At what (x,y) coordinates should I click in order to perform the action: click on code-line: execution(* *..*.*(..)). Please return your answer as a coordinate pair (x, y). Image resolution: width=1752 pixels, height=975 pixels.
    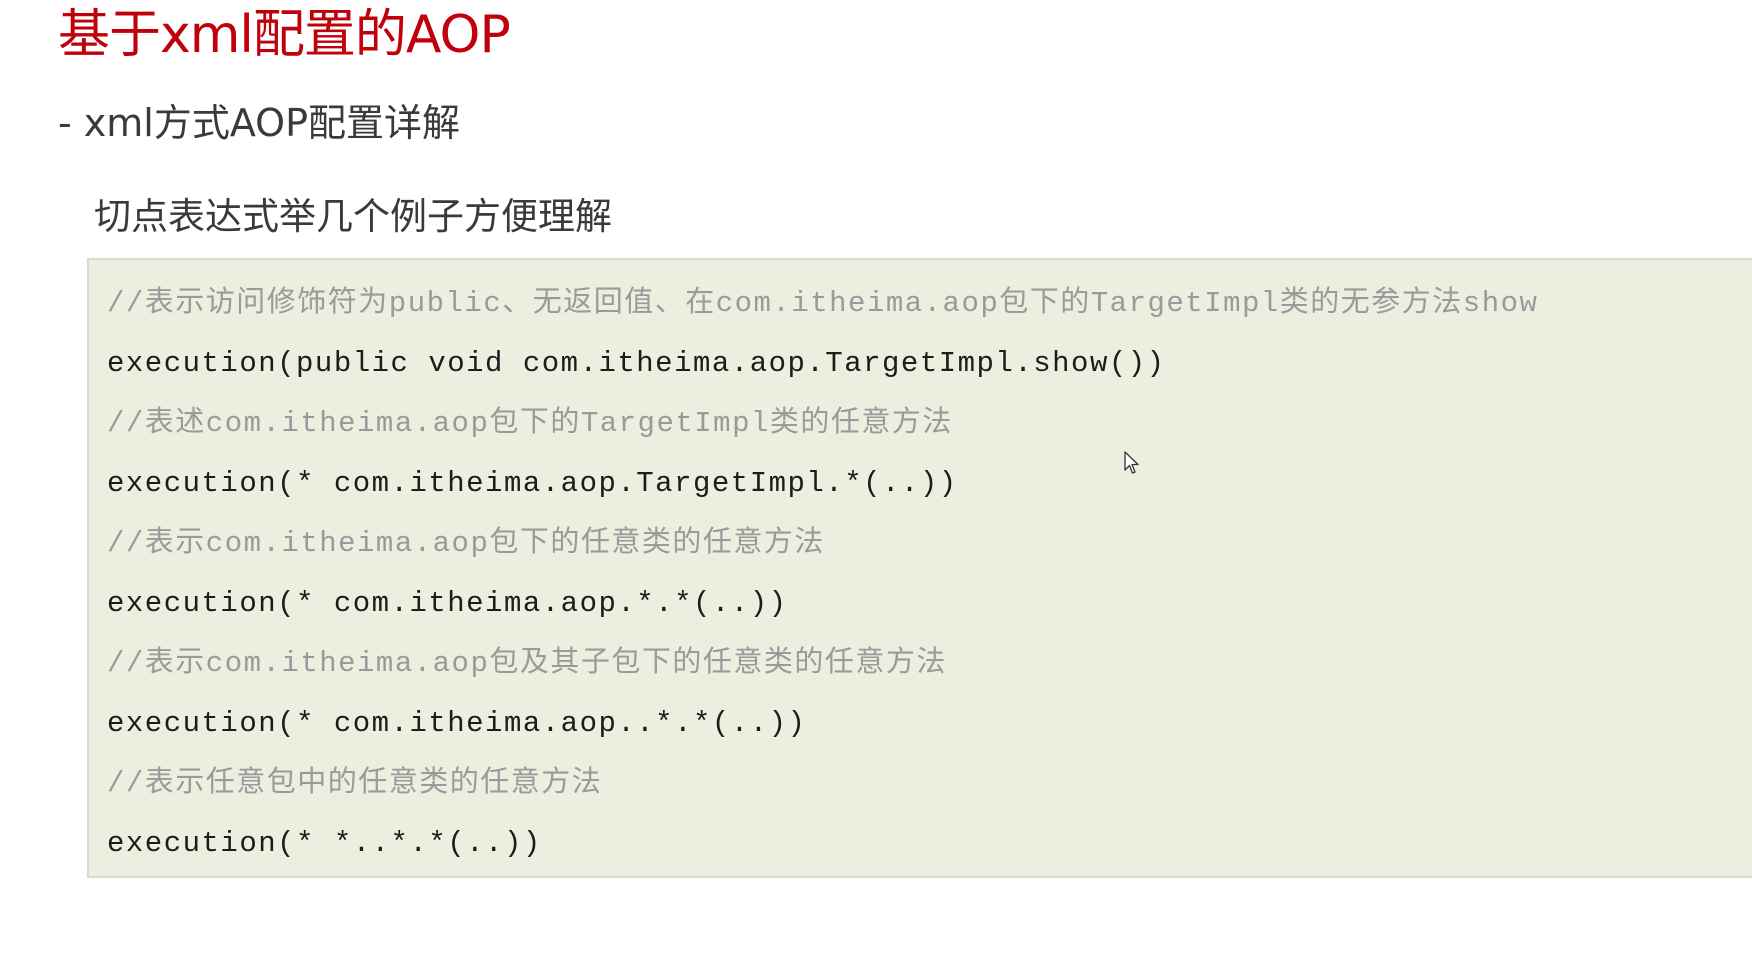
    Looking at the image, I should click on (324, 843).